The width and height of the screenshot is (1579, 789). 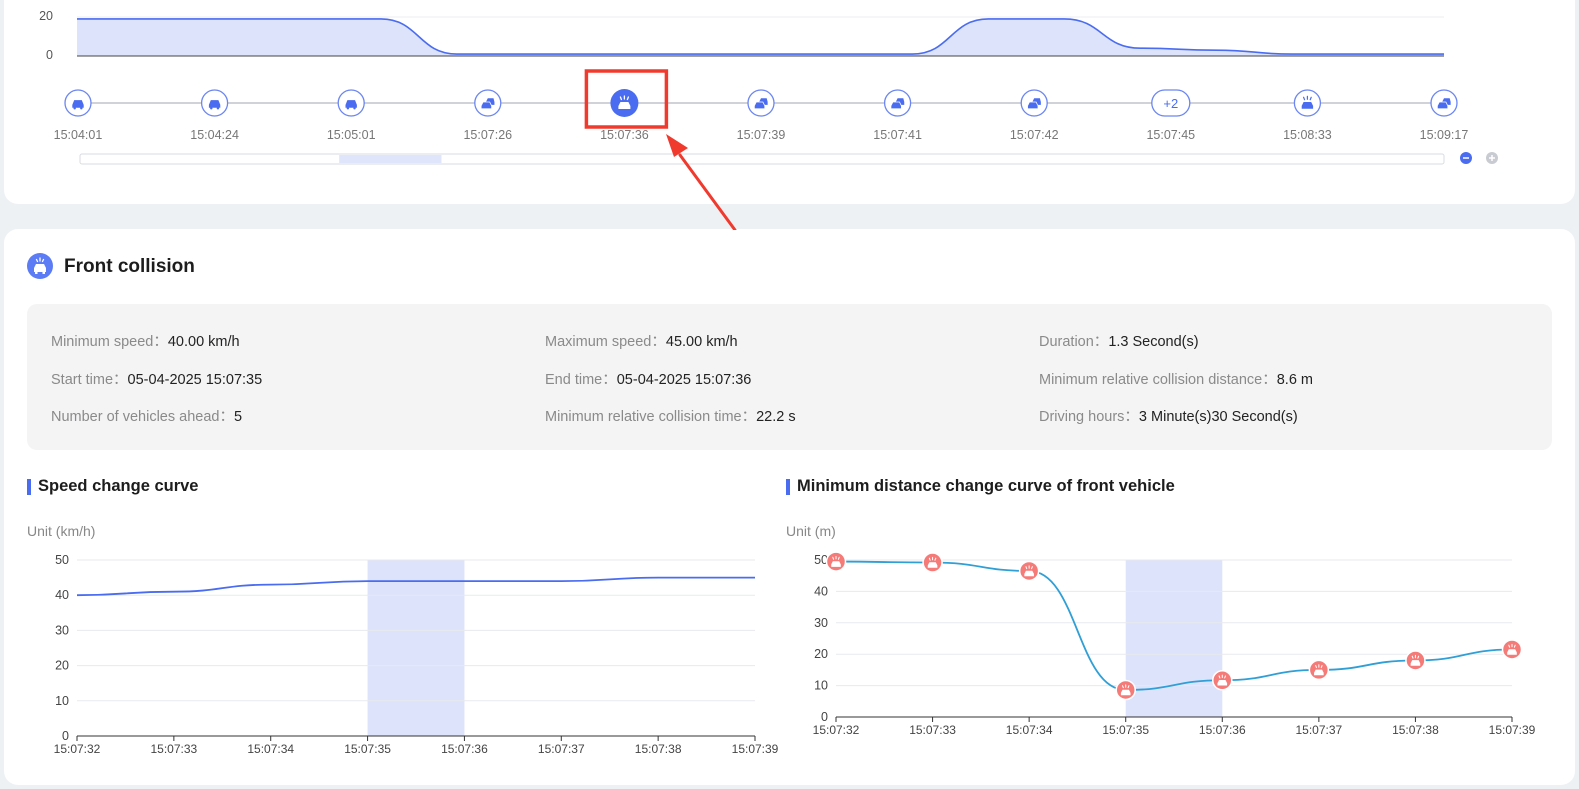 I want to click on event-time-label: 15:04:01, so click(x=78, y=135).